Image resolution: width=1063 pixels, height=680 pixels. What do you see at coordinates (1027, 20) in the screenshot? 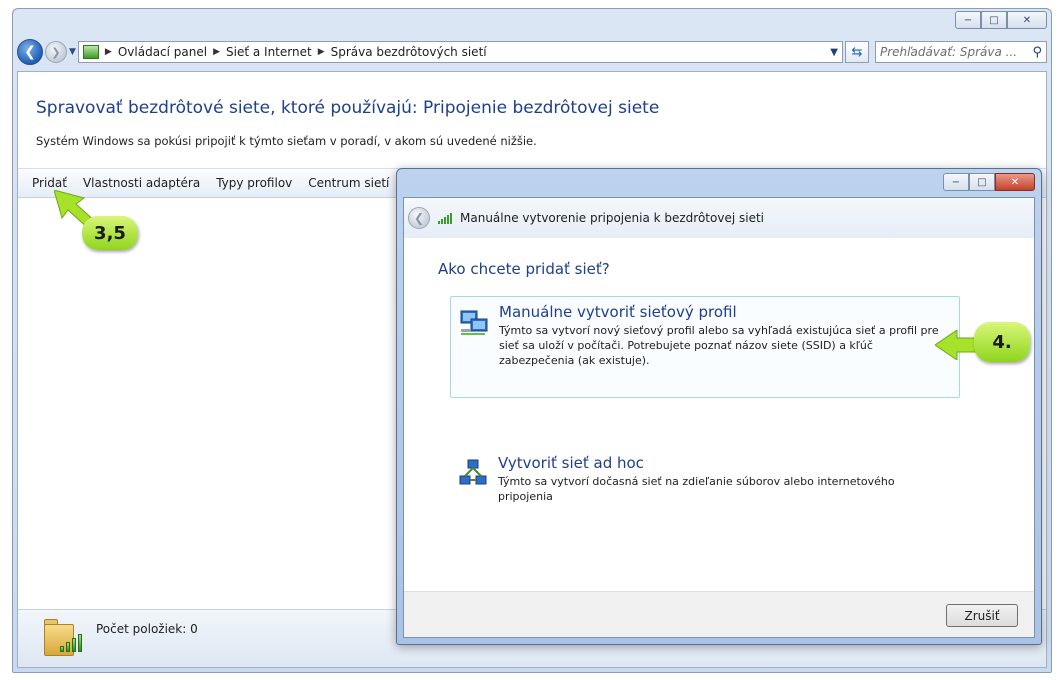
I see `close-button: ✕` at bounding box center [1027, 20].